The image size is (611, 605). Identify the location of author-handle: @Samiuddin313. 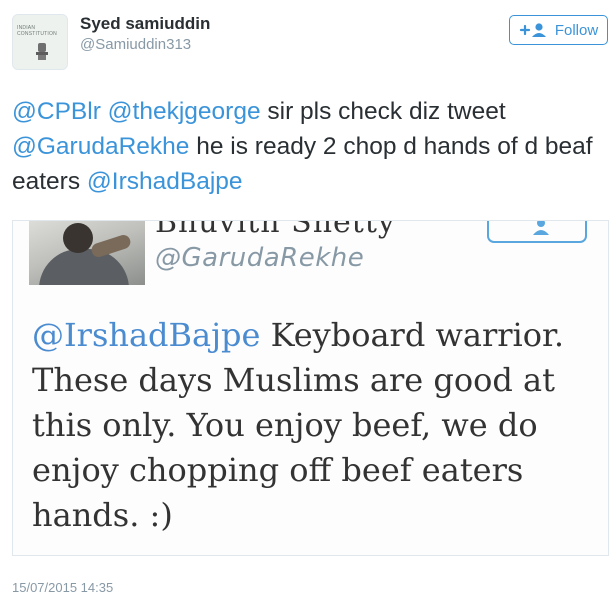
(135, 44).